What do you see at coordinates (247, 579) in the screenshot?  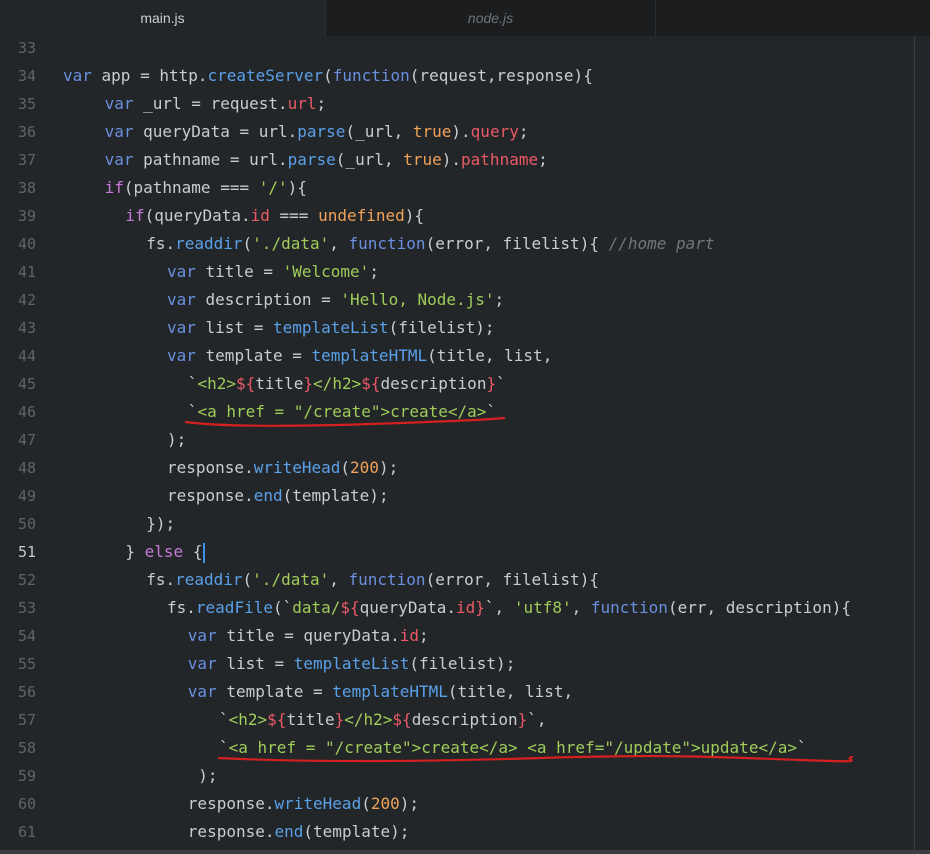 I see `code-token: (` at bounding box center [247, 579].